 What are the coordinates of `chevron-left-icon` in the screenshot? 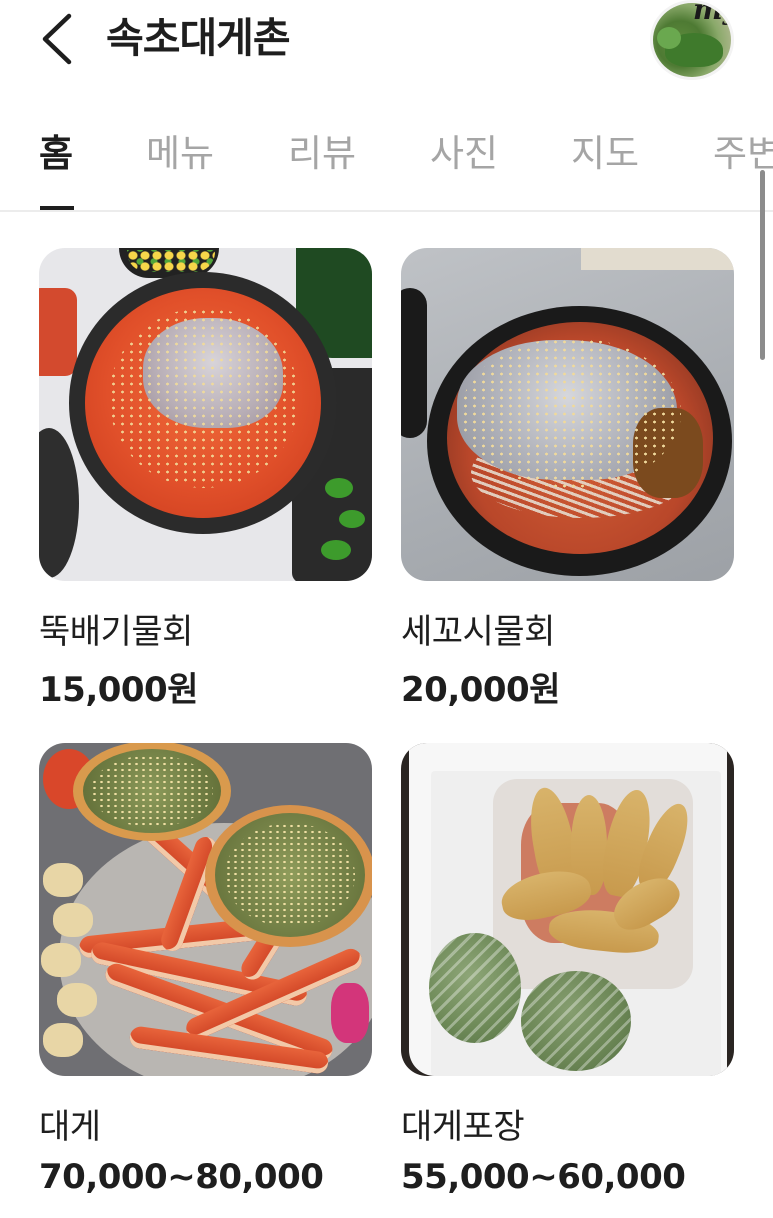 It's located at (57, 39).